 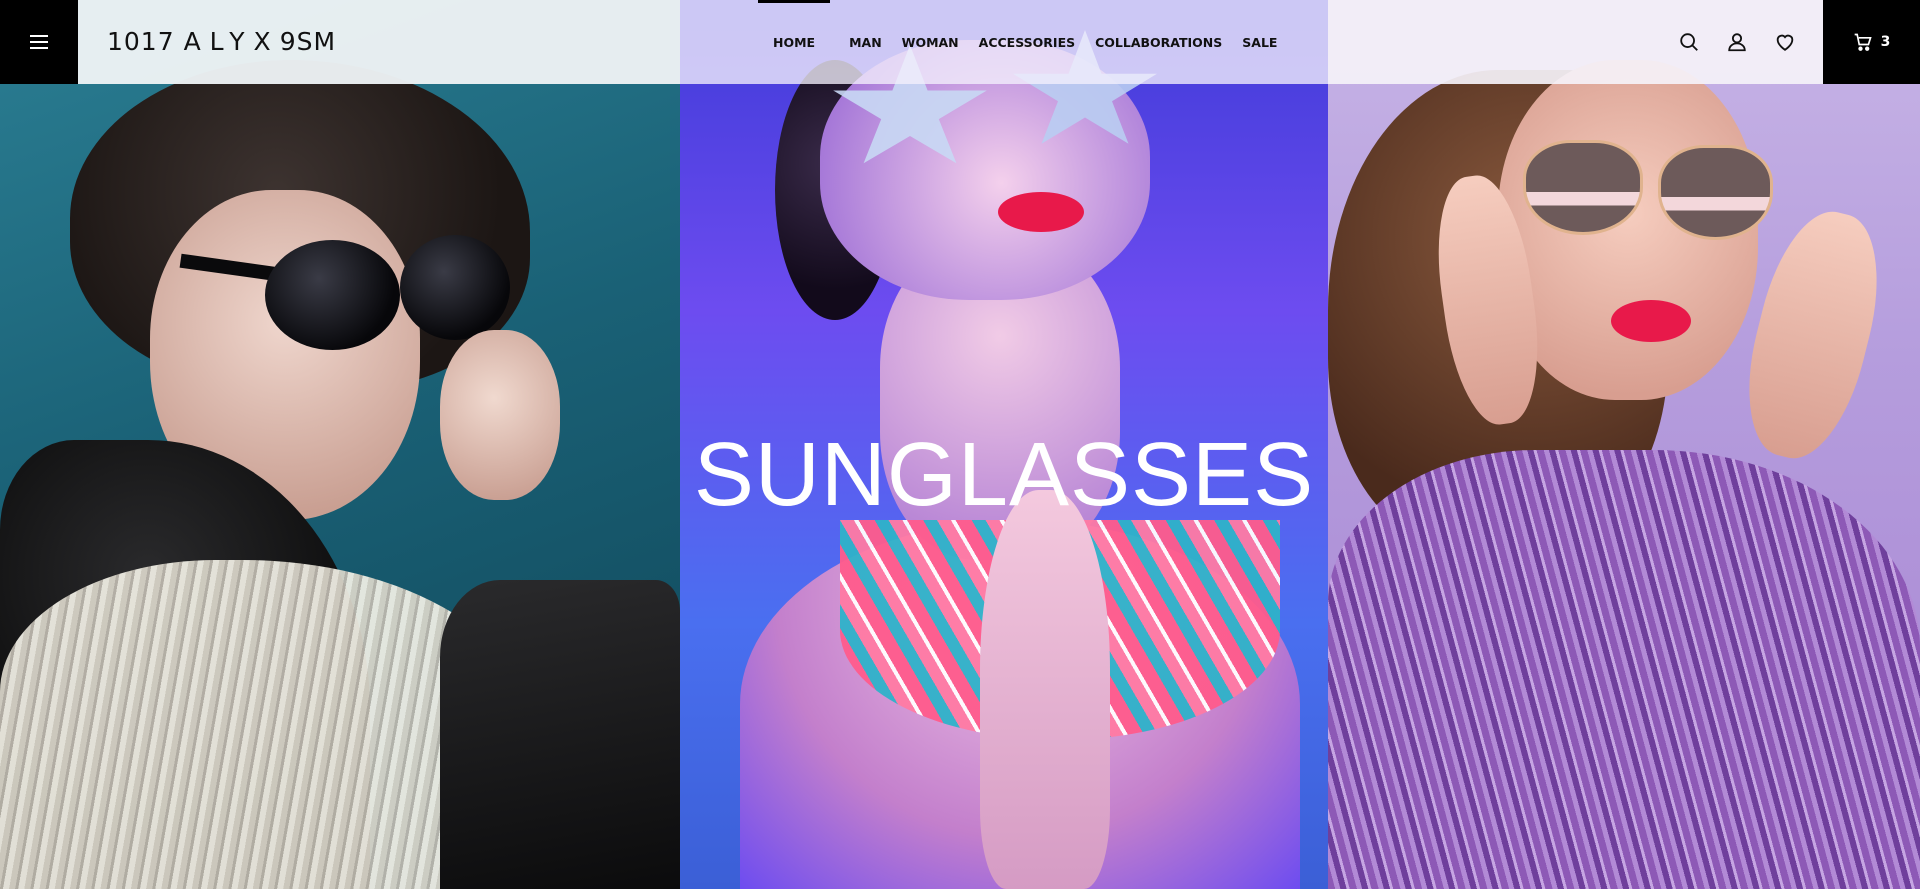 What do you see at coordinates (794, 42) in the screenshot?
I see `nav-item-home: HOME` at bounding box center [794, 42].